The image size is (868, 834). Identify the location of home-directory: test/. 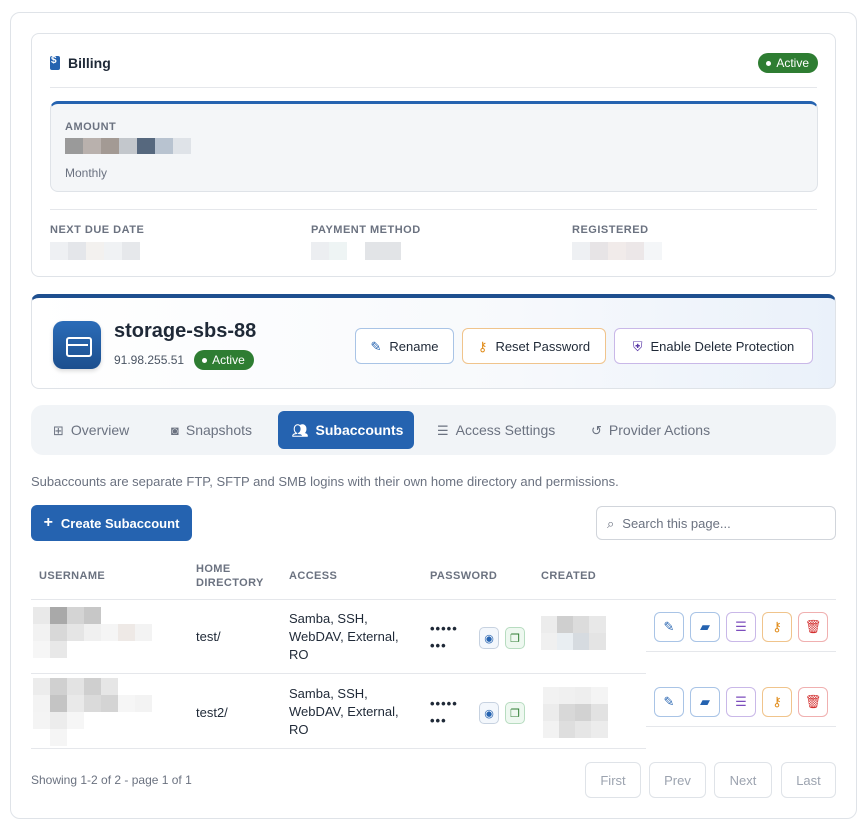
(208, 636).